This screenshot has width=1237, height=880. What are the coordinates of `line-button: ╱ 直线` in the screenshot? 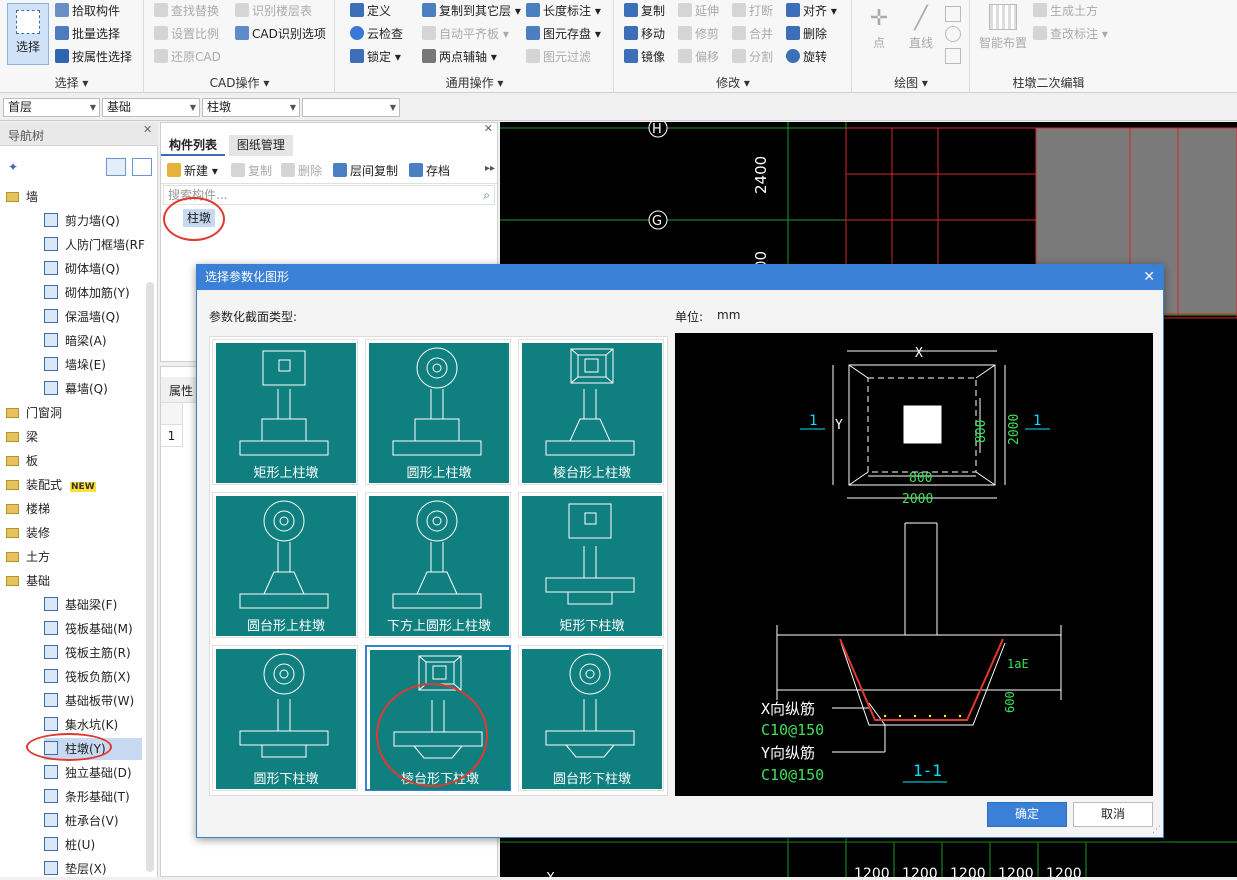 It's located at (921, 27).